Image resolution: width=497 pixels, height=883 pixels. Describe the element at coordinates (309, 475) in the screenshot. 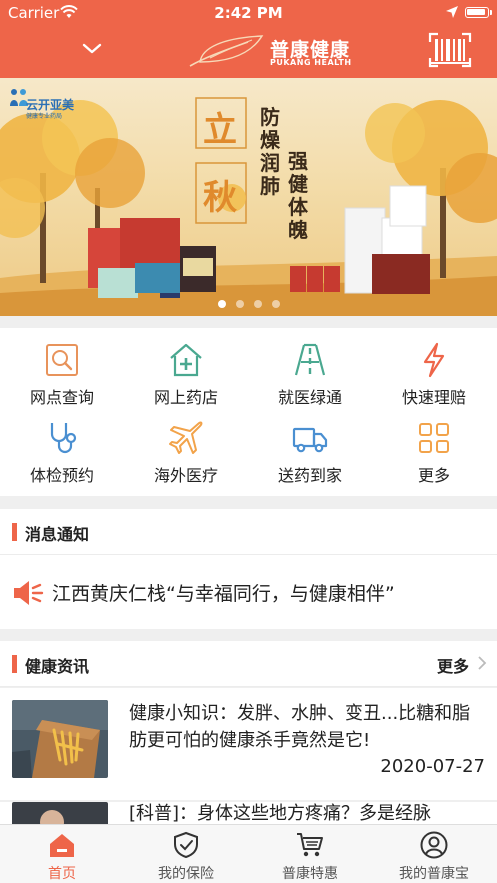

I see `action-label: 送药到家` at that location.